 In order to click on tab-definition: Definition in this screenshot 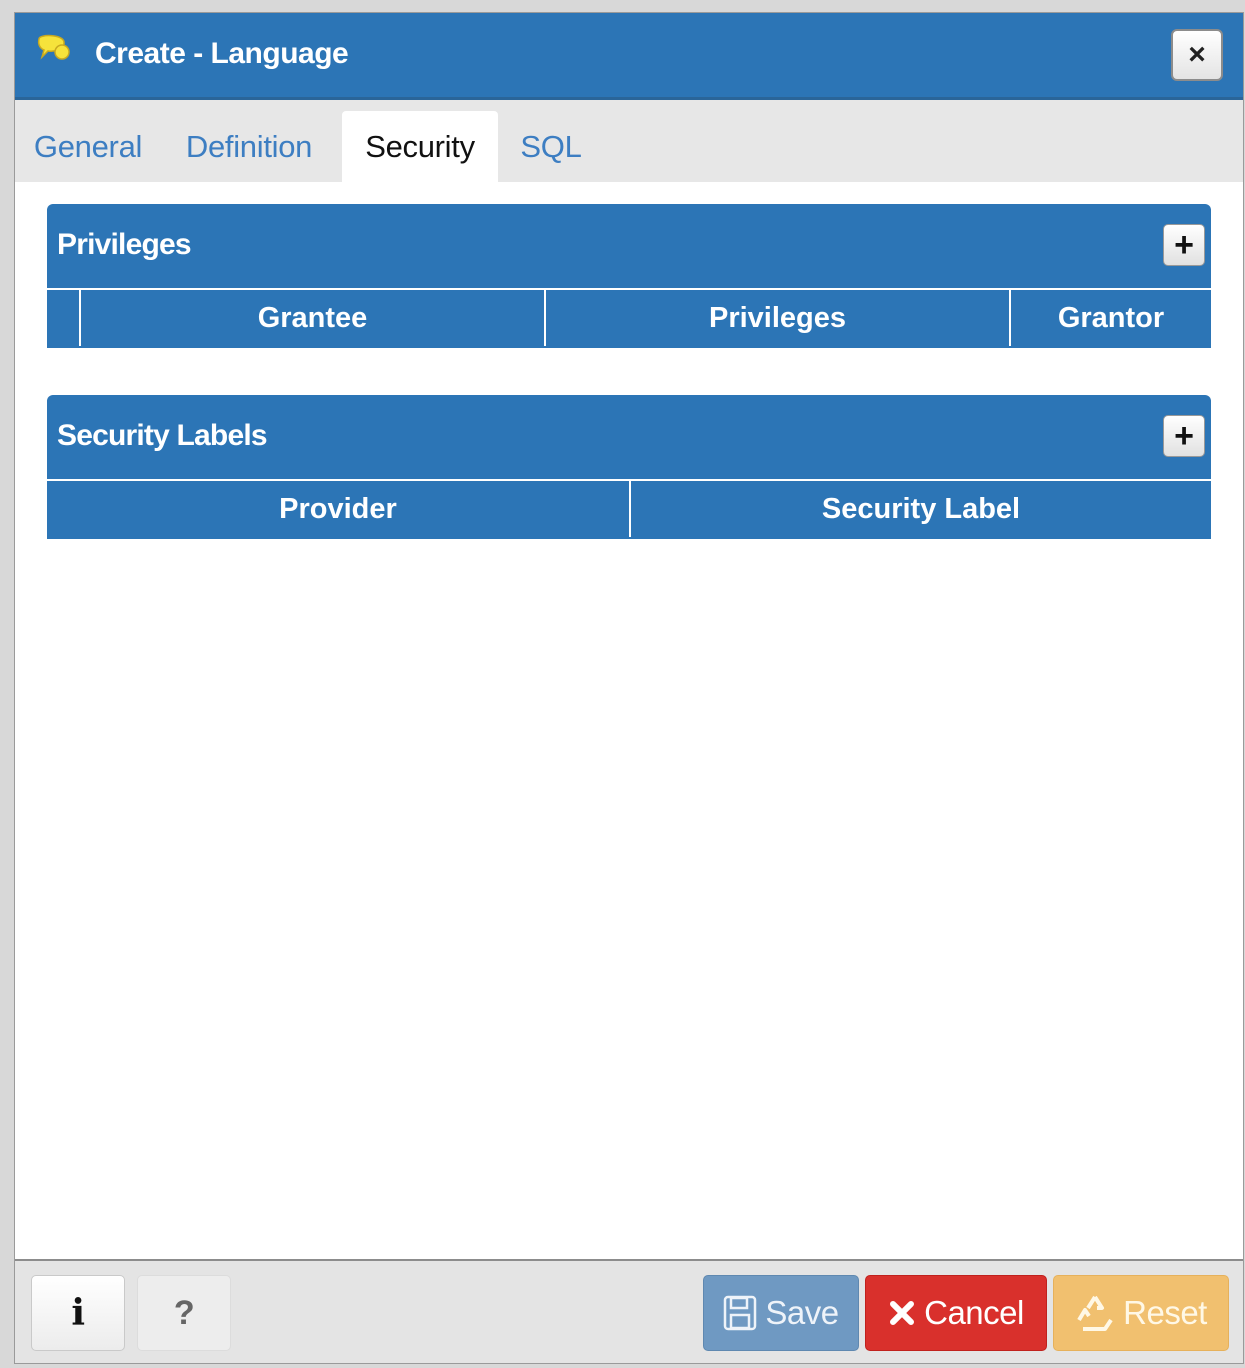, I will do `click(249, 146)`.